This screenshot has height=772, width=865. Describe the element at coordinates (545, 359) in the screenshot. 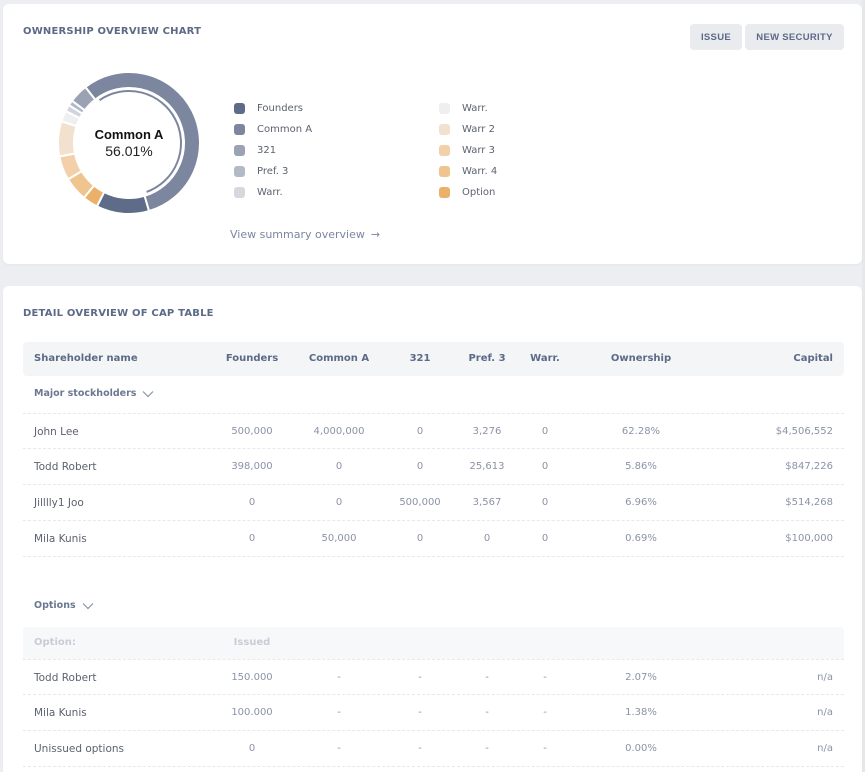

I see `column-header-warr: Warr.` at that location.